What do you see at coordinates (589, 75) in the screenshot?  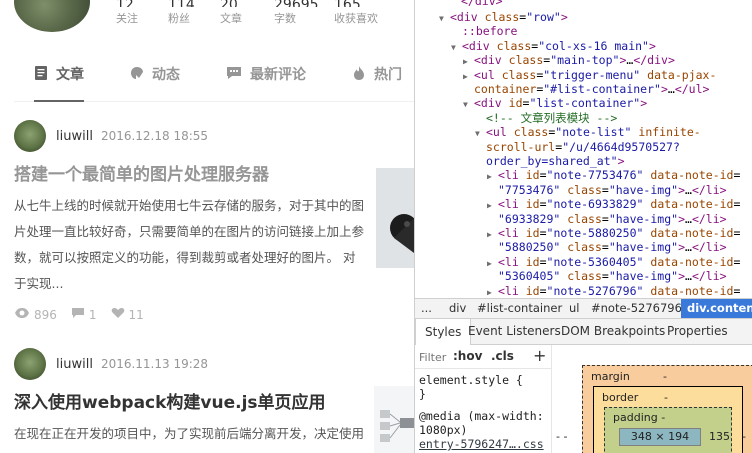 I see `dom-node-line: ▶ <ul class="trigger-menu" data-pjax-` at bounding box center [589, 75].